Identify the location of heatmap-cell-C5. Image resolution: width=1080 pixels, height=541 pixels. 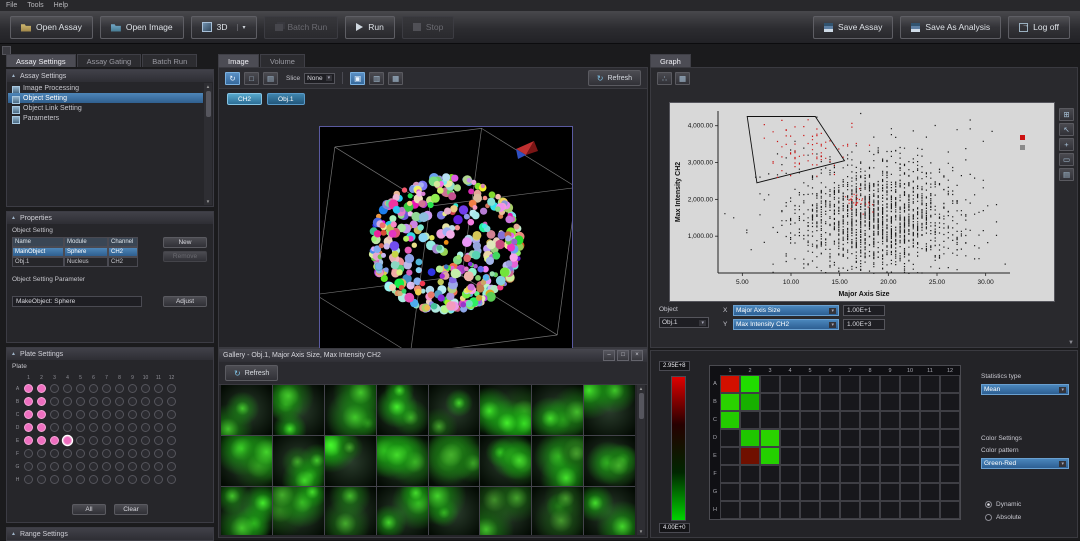
(810, 420).